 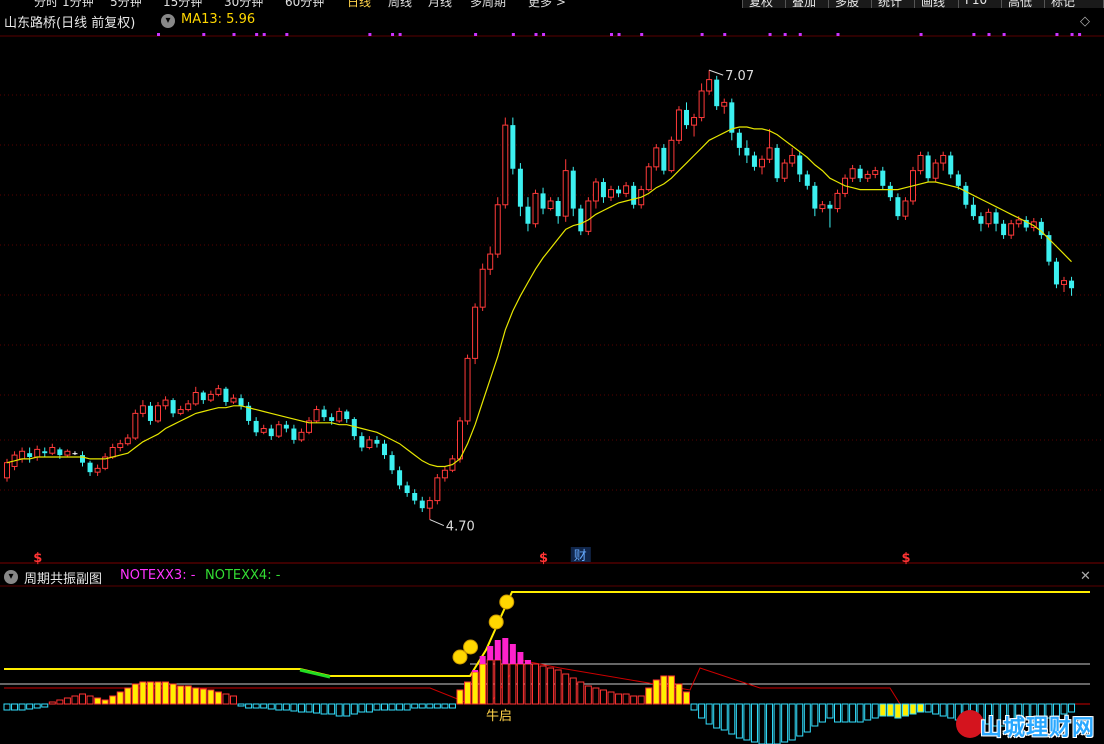 I want to click on sub-yellow-line, so click(x=547, y=634).